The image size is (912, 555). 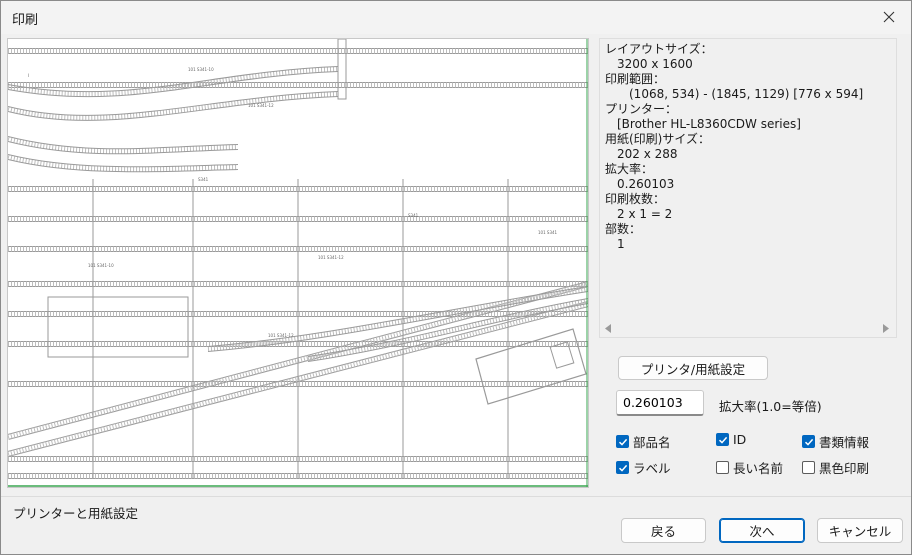 What do you see at coordinates (659, 49) in the screenshot?
I see `layout-size-label: レイアウトサイズ：` at bounding box center [659, 49].